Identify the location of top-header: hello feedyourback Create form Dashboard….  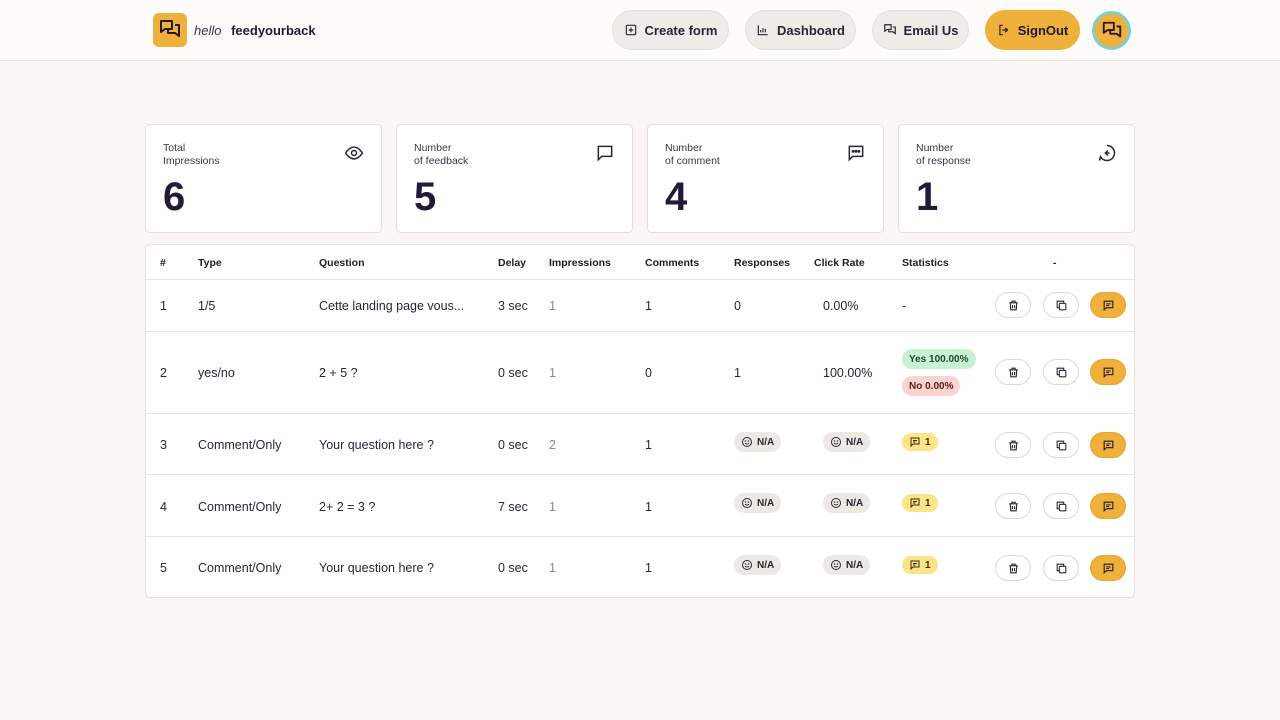
(640, 30).